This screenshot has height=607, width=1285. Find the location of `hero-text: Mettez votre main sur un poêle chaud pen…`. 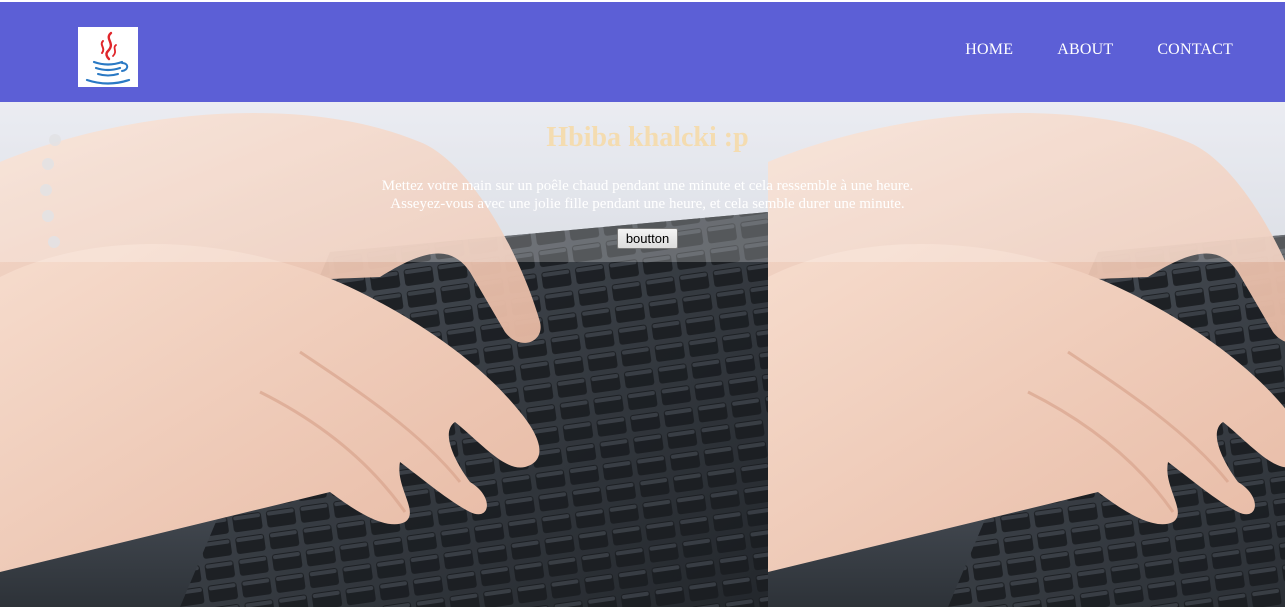

hero-text: Mettez votre main sur un poêle chaud pen… is located at coordinates (642, 195).